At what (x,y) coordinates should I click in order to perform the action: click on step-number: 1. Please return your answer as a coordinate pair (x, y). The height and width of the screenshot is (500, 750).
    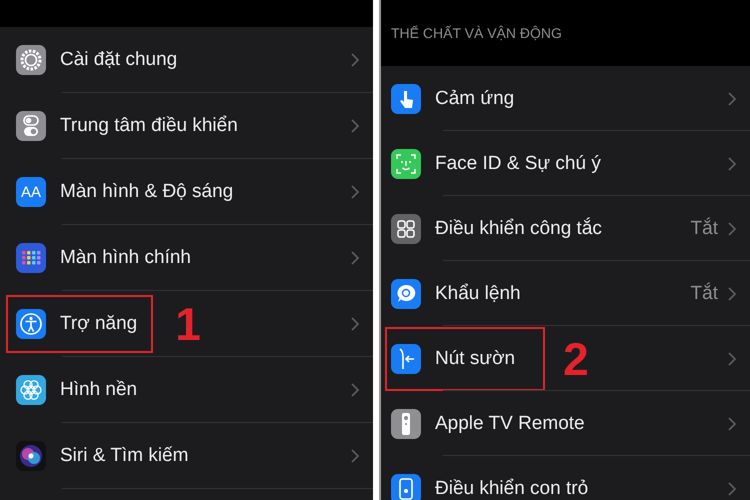
    Looking at the image, I should click on (188, 324).